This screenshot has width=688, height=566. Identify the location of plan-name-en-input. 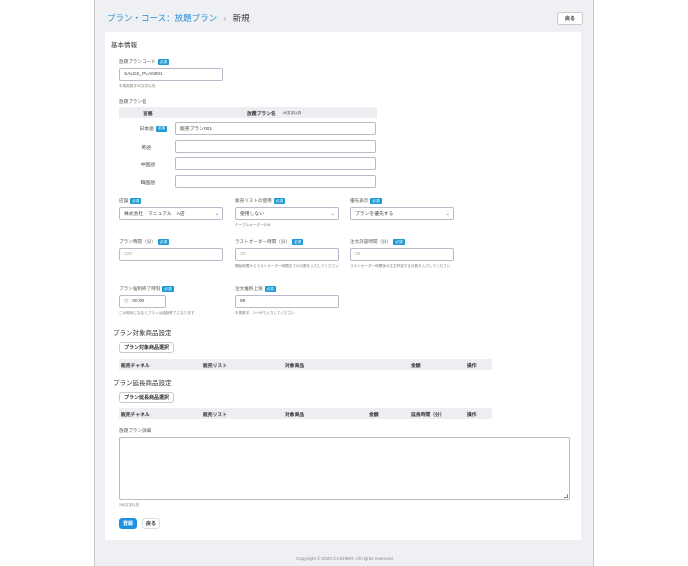
(275, 146).